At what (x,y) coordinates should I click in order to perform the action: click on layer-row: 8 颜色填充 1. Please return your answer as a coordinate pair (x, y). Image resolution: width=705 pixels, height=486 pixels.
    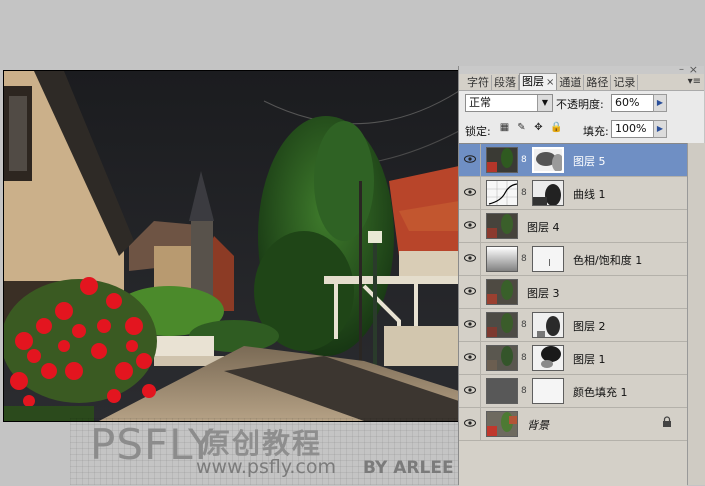
    Looking at the image, I should click on (573, 391).